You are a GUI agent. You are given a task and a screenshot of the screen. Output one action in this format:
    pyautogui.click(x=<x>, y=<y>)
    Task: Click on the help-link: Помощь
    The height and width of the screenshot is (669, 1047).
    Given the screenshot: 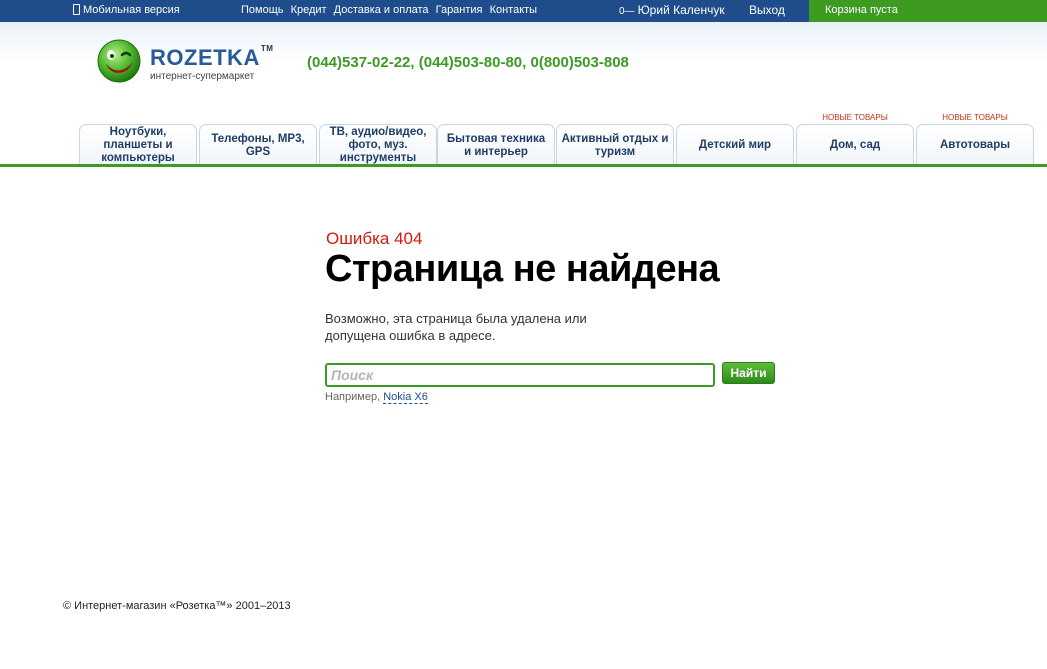 What is the action you would take?
    pyautogui.click(x=262, y=10)
    